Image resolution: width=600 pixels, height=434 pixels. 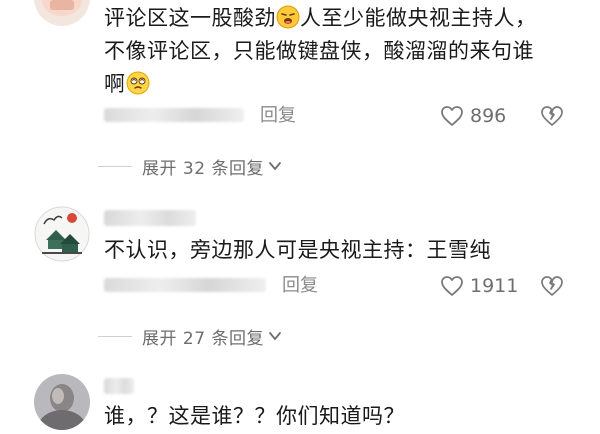 I want to click on expand-replies-label: 展开 32 条回复, so click(x=203, y=168).